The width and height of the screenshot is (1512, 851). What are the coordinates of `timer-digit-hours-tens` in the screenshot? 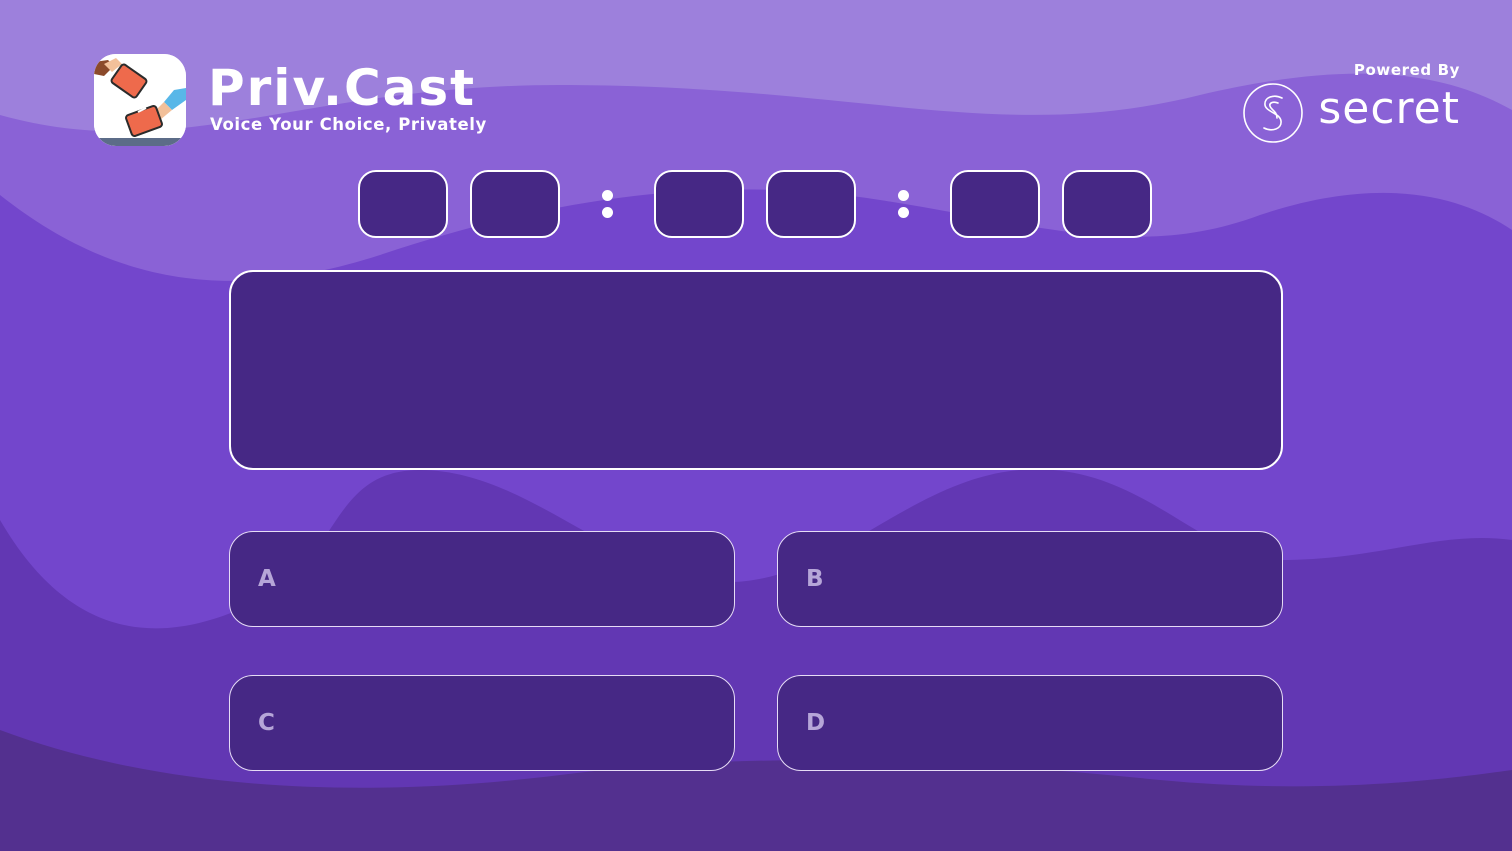 It's located at (403, 204).